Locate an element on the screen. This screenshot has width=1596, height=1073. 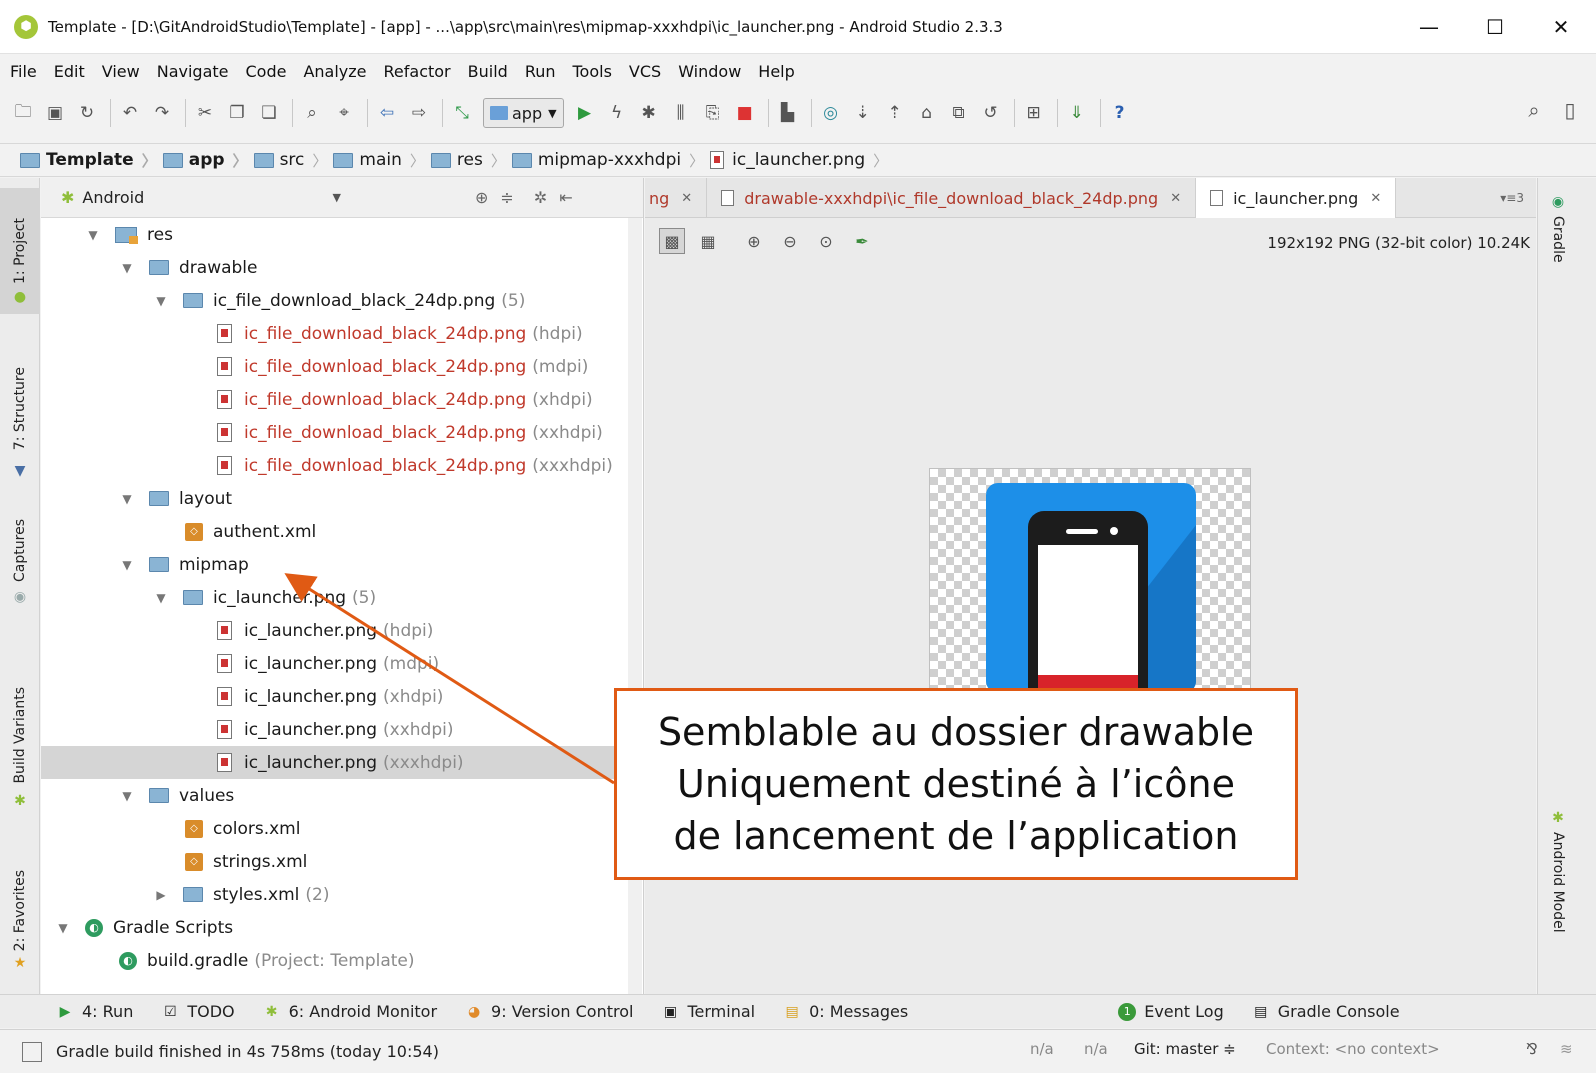
breadcrumb-src: src 〉 is located at coordinates (290, 160).